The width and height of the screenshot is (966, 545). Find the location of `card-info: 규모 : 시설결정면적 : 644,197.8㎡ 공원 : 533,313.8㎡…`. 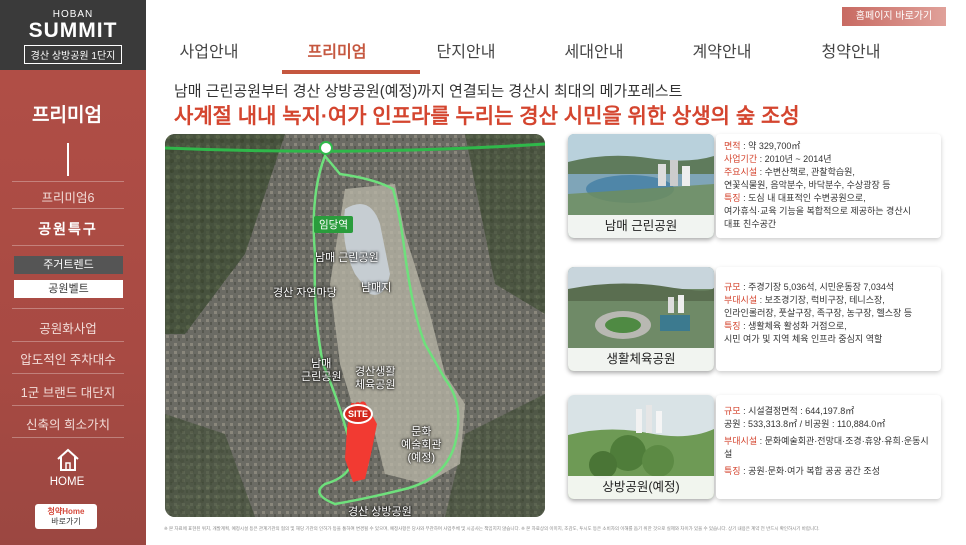

card-info: 규모 : 시설결정면적 : 644,197.8㎡ 공원 : 533,313.8㎡… is located at coordinates (828, 447).